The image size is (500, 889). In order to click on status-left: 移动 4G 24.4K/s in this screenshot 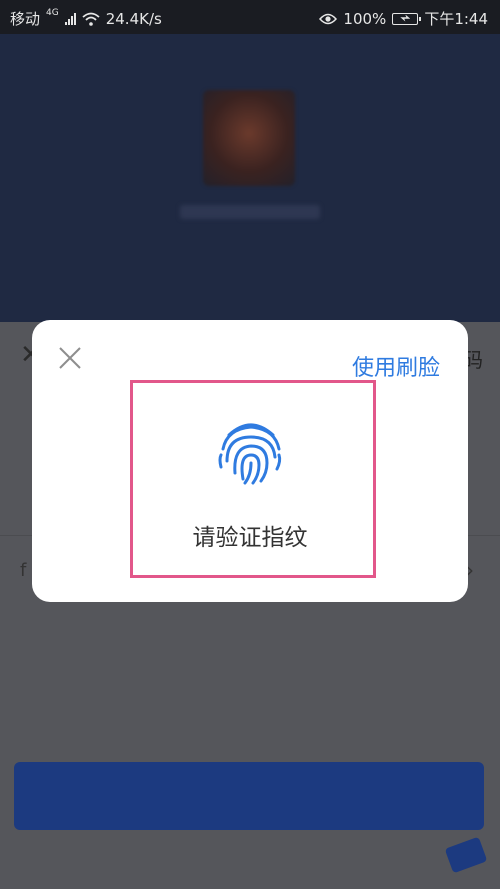, I will do `click(86, 18)`.